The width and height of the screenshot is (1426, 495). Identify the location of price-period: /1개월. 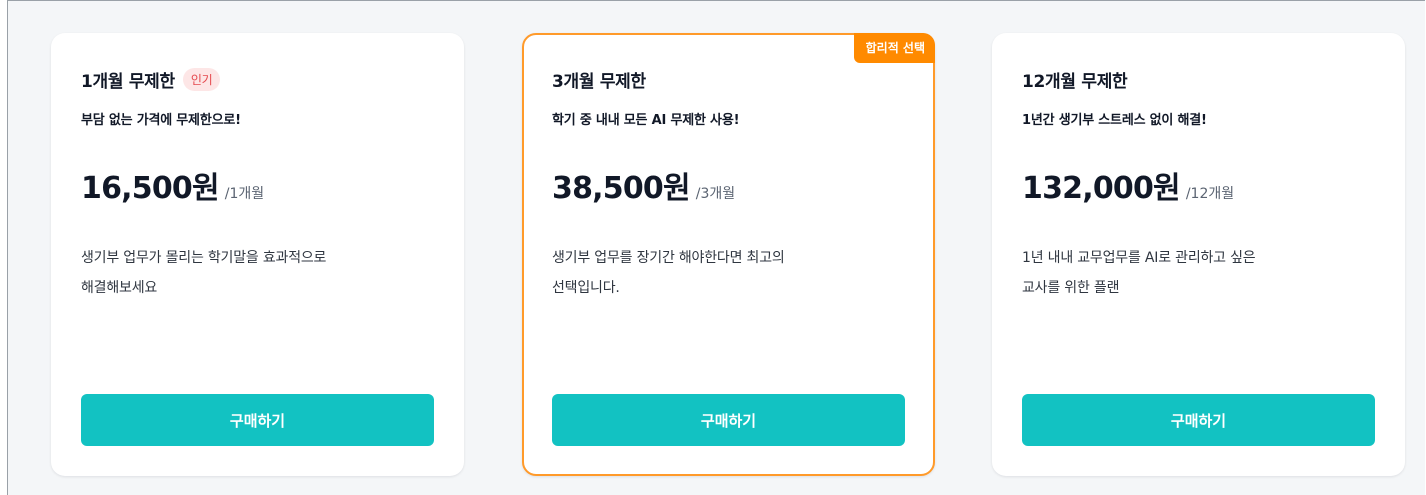
(244, 194).